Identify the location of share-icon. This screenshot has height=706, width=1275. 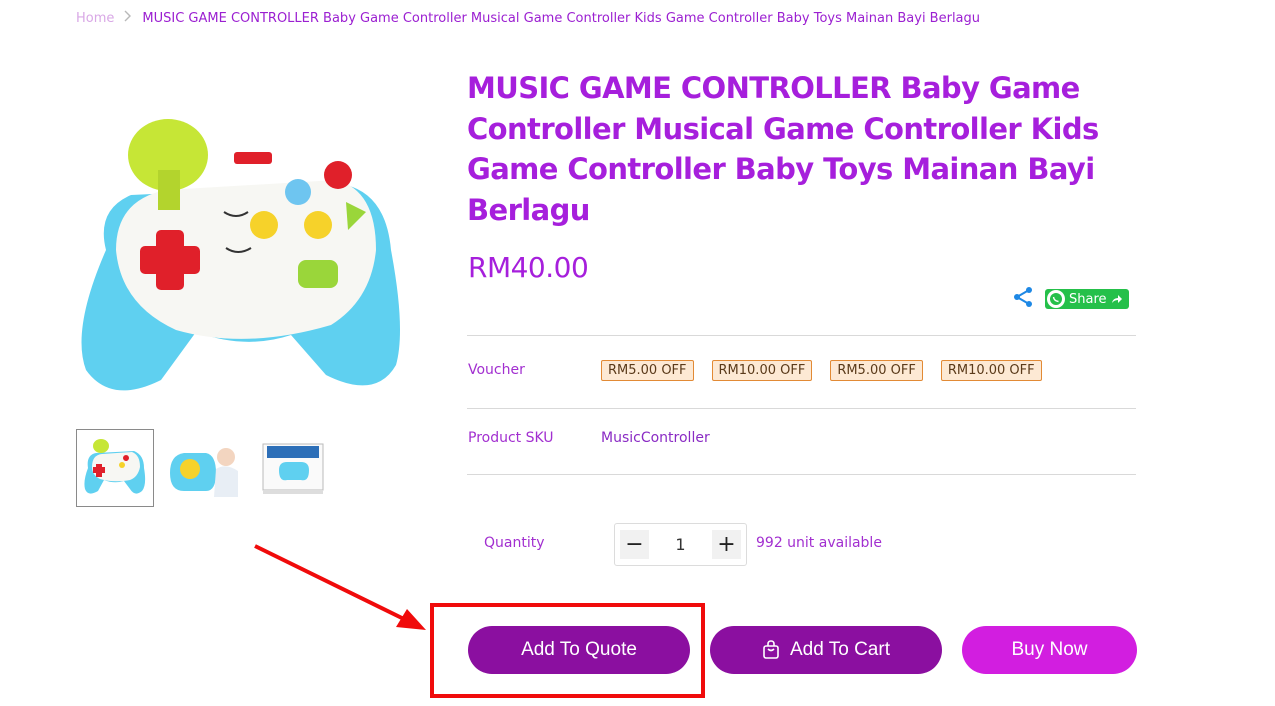
(1023, 299).